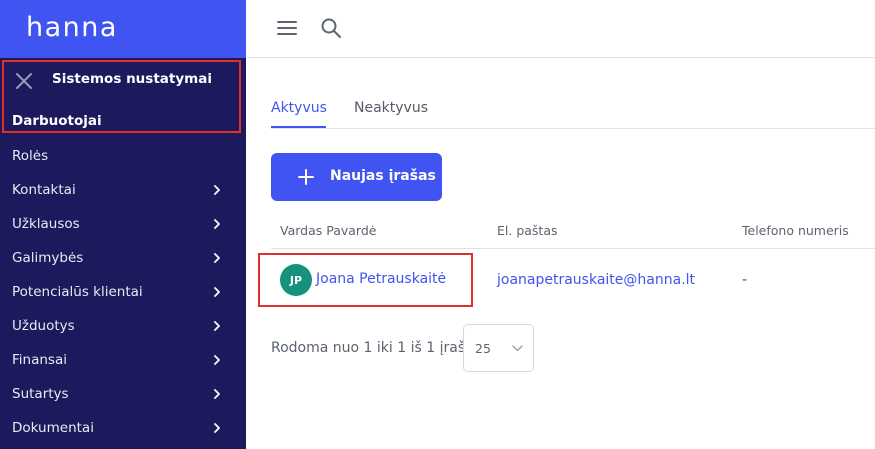 This screenshot has height=449, width=875. I want to click on sidebar-item-uzduotys: Užduotys, so click(123, 326).